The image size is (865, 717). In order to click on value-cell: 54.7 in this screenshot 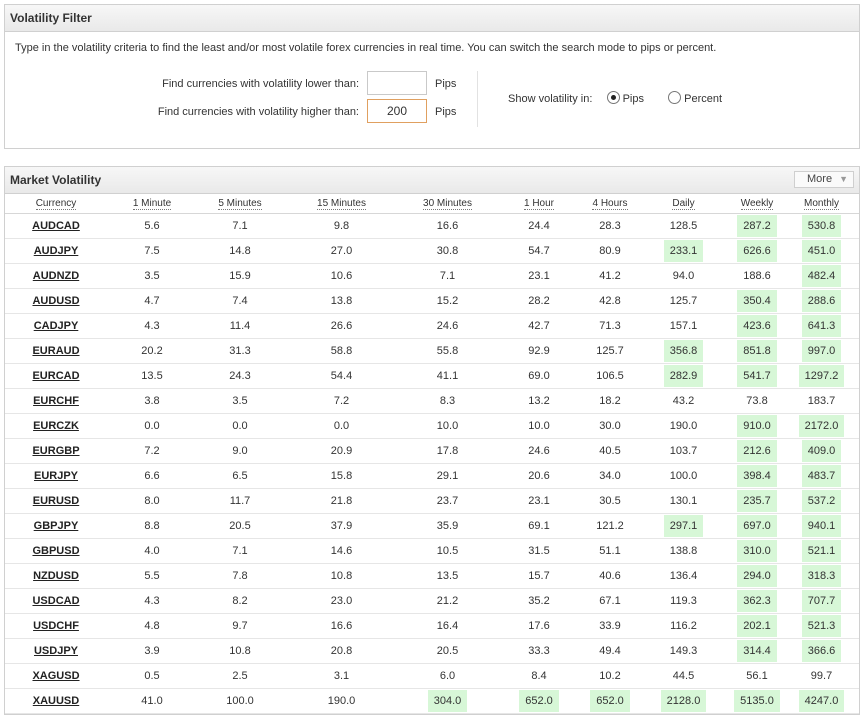, I will do `click(539, 251)`.